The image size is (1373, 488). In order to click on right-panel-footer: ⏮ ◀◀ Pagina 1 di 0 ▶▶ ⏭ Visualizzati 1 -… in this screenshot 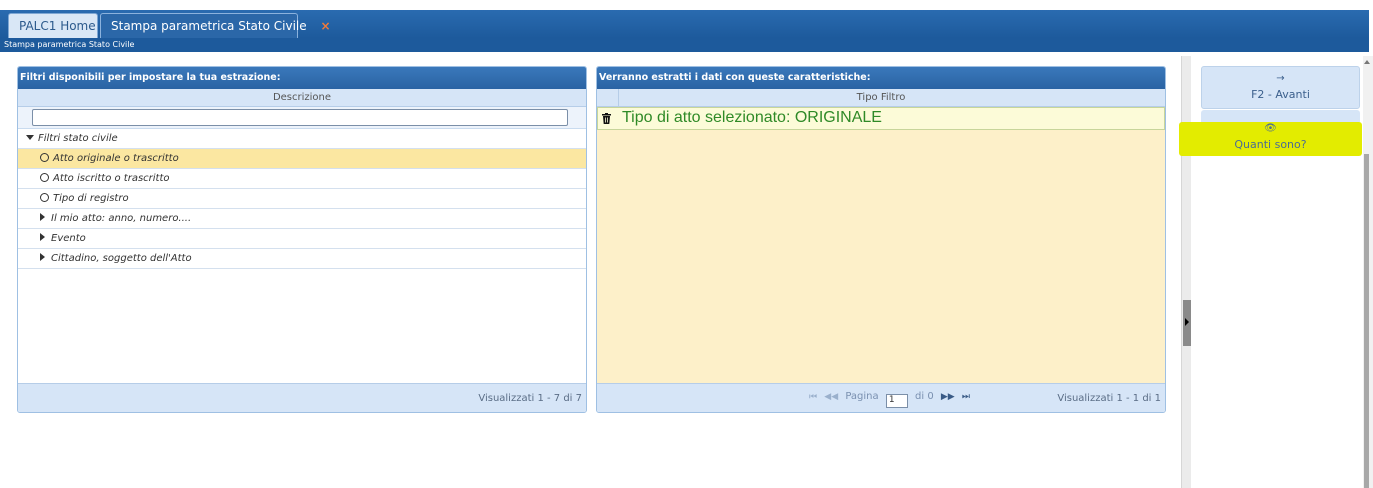, I will do `click(881, 397)`.